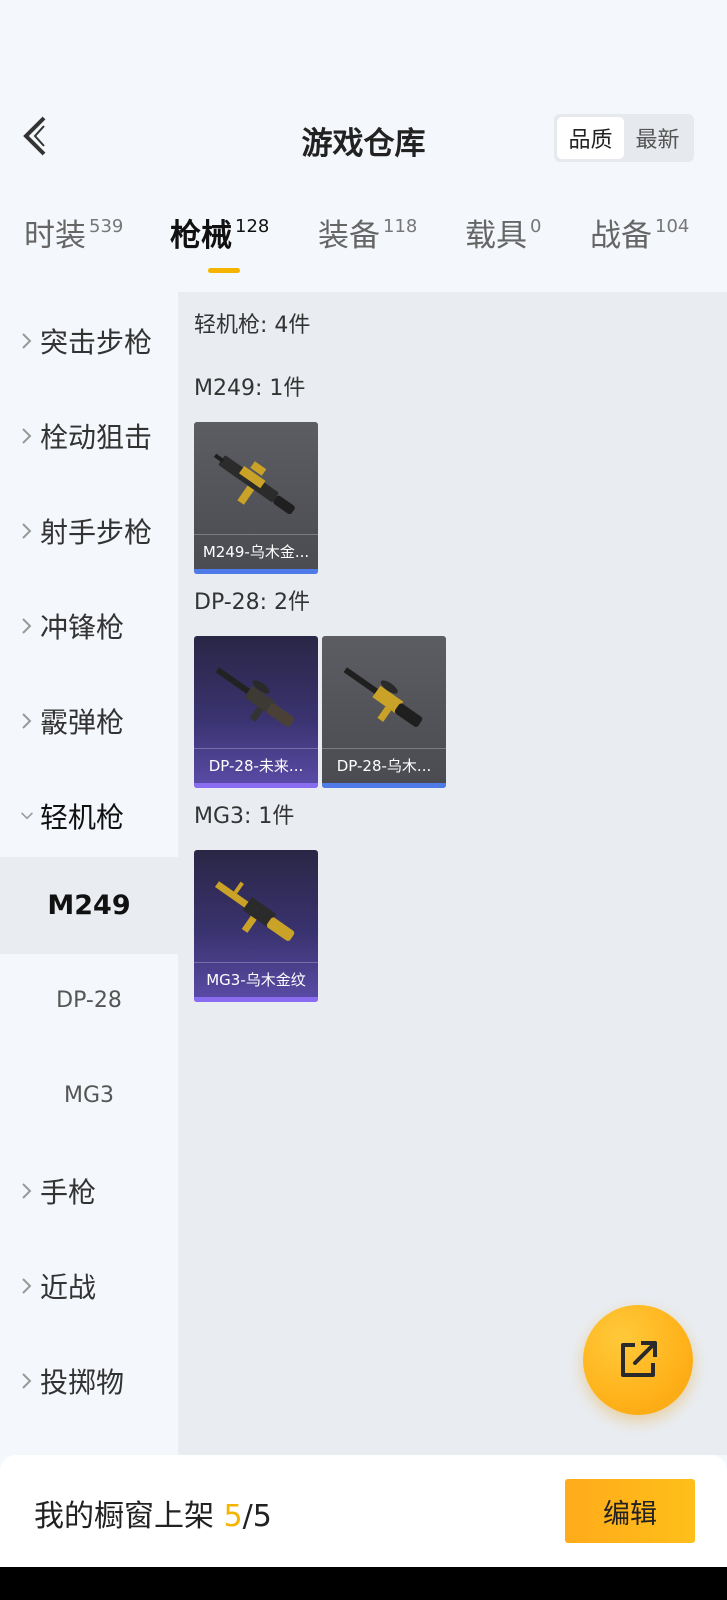  I want to click on tab-label: 载具, so click(496, 236).